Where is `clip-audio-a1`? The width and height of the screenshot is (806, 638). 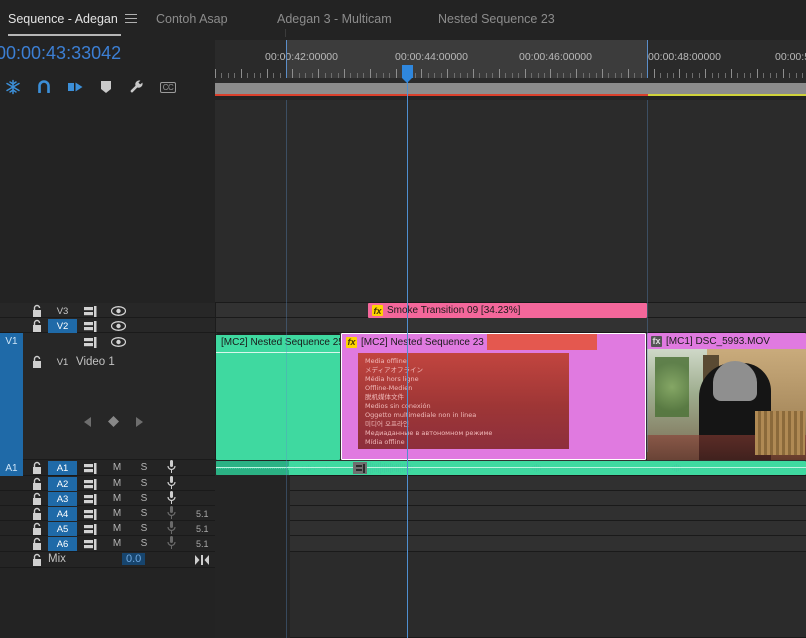 clip-audio-a1 is located at coordinates (511, 468).